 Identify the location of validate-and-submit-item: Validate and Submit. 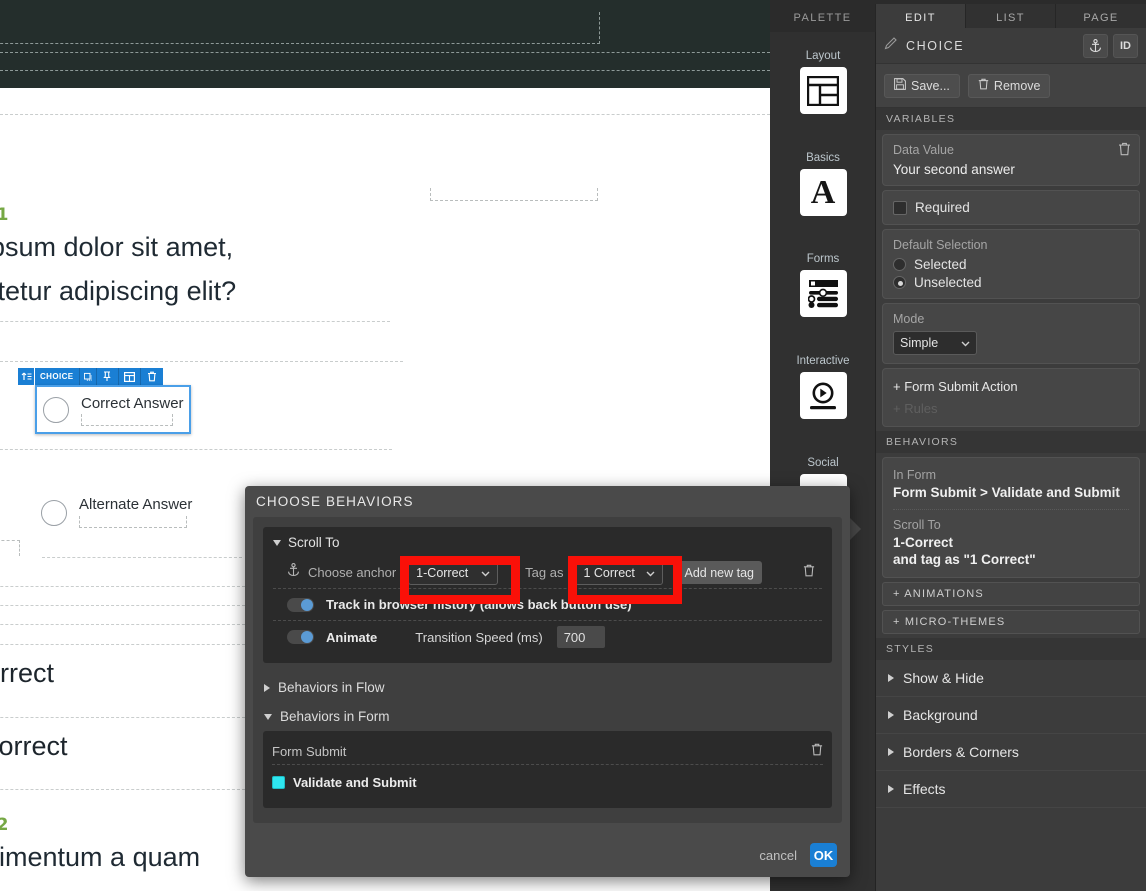
(547, 782).